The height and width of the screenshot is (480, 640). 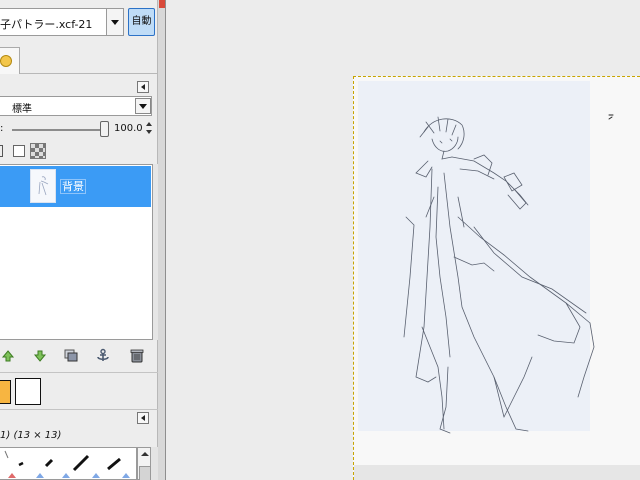 I want to click on opacity-spinner-icon, so click(x=149, y=128).